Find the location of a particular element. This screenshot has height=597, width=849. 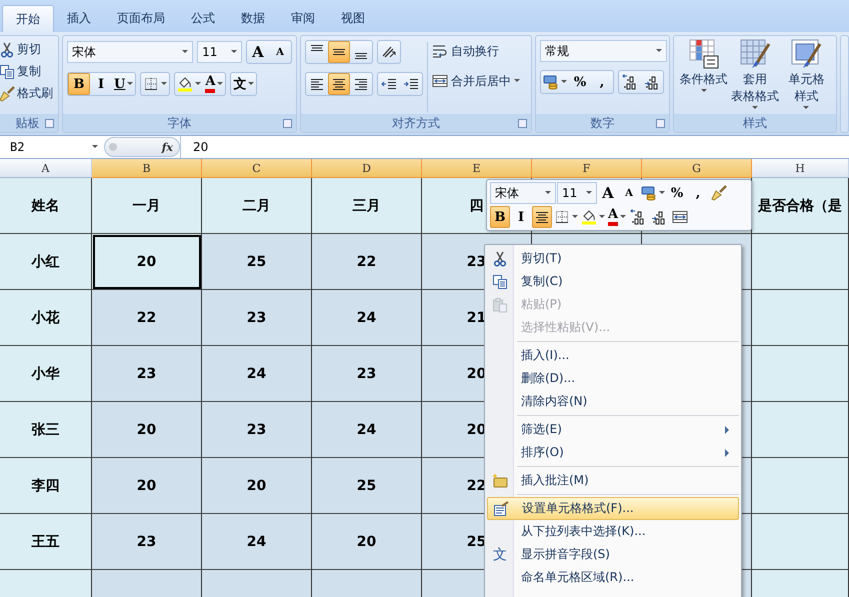

table-cell: 22 is located at coordinates (147, 318).